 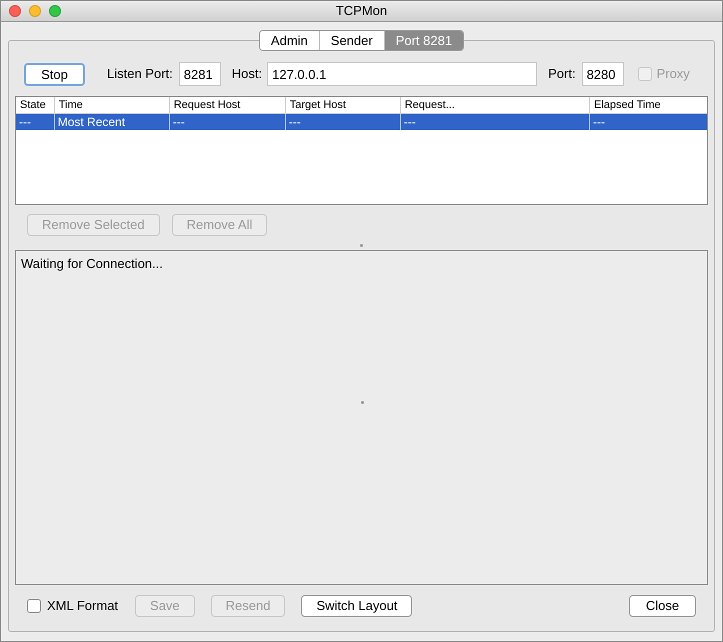 What do you see at coordinates (15, 11) in the screenshot?
I see `close-window-icon` at bounding box center [15, 11].